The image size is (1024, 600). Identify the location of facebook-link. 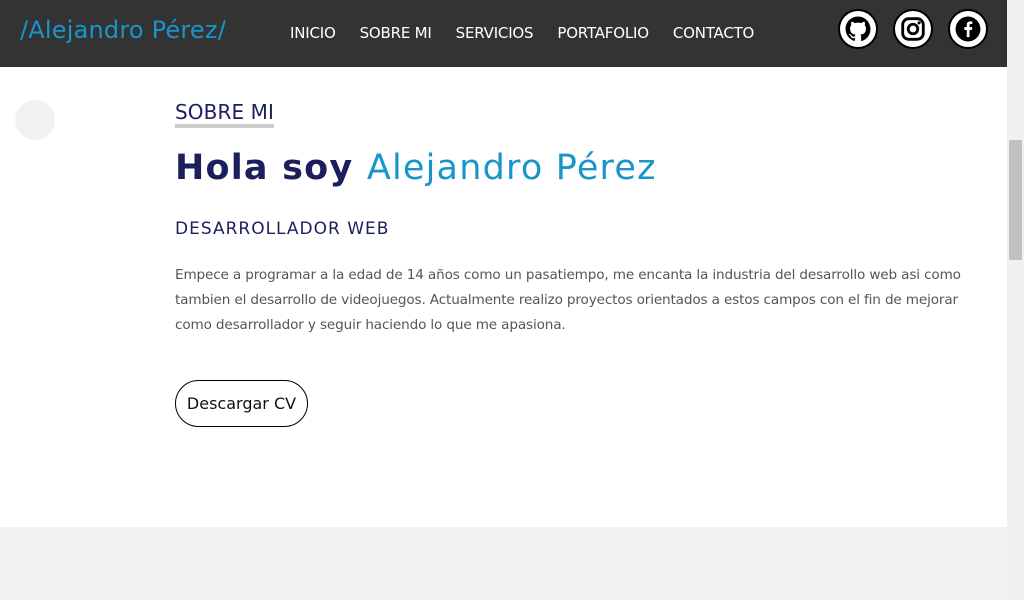
(968, 29).